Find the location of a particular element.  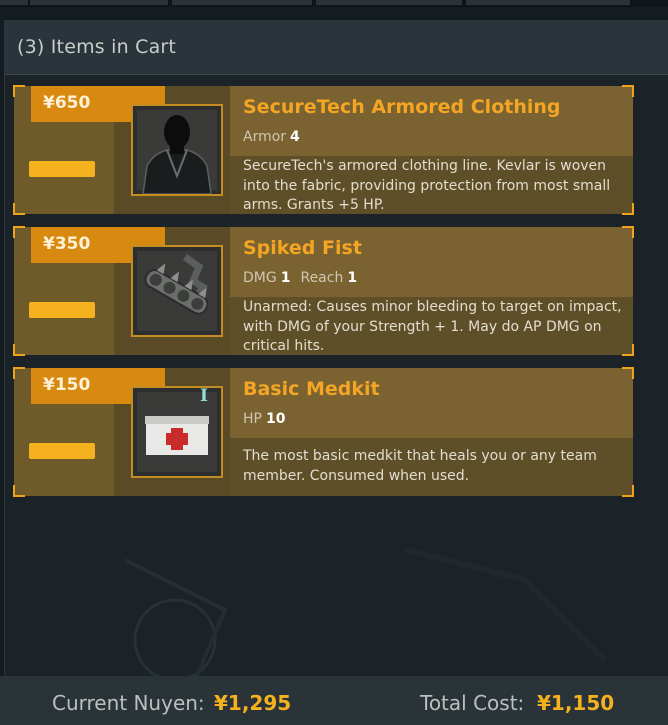

background-art is located at coordinates (366, 614).